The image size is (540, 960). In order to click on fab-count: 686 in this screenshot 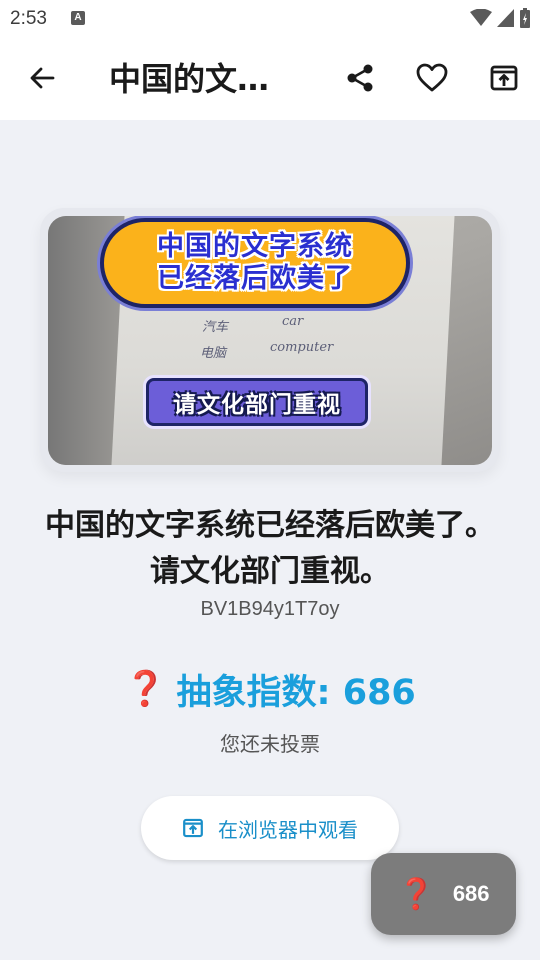, I will do `click(471, 893)`.